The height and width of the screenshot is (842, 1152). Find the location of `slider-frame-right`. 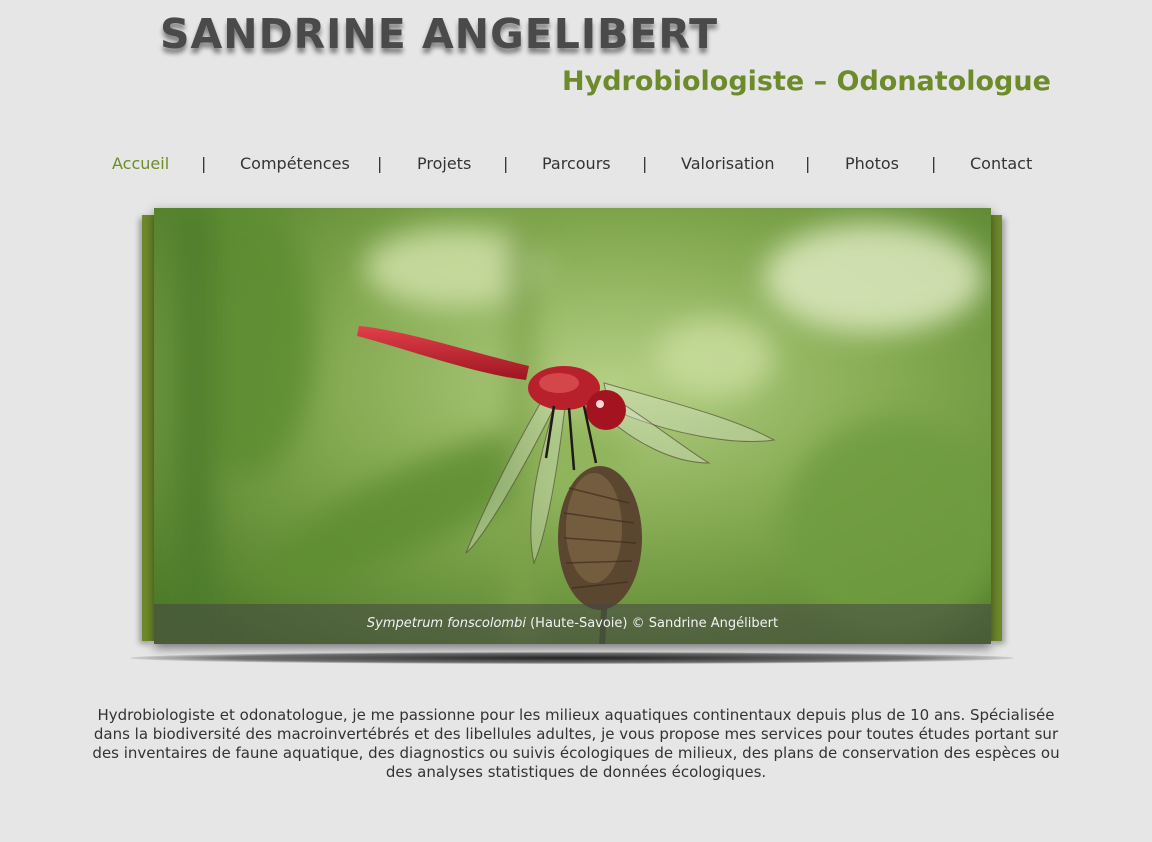

slider-frame-right is located at coordinates (996, 428).